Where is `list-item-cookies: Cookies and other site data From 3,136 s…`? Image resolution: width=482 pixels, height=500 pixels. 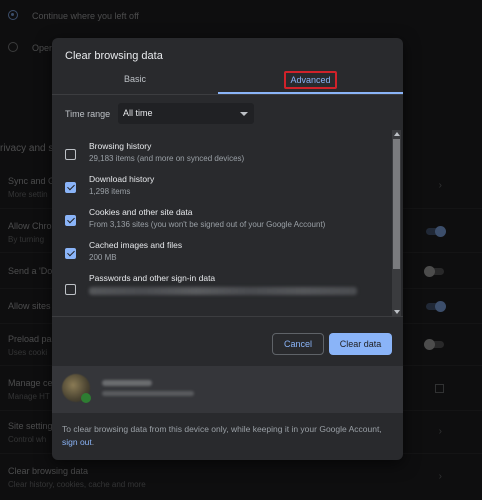
list-item-cookies: Cookies and other site data From 3,136 s… is located at coordinates (222, 220).